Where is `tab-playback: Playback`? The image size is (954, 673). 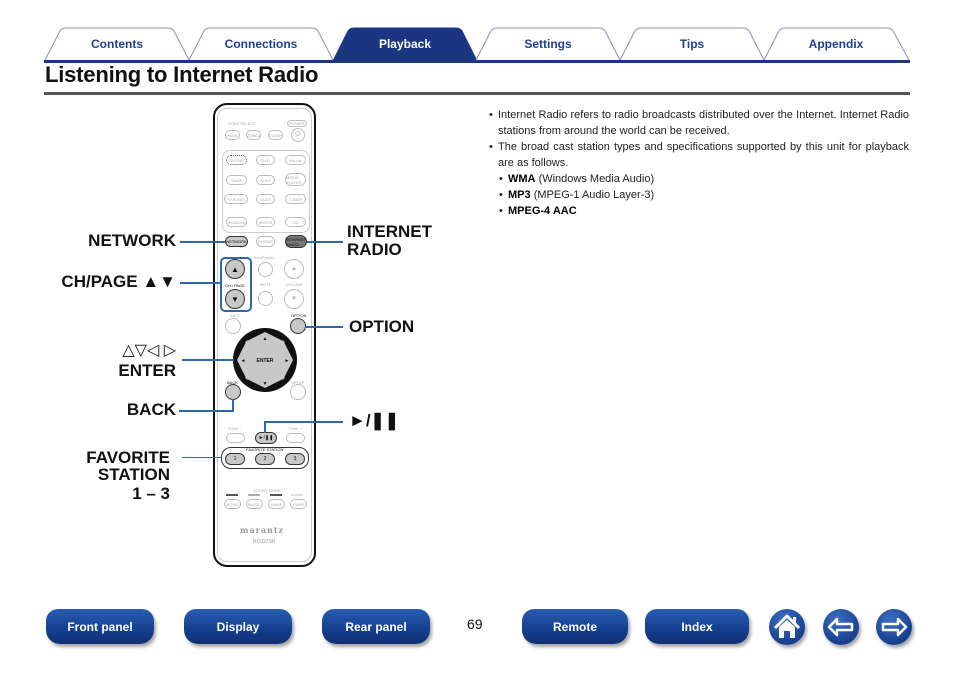 tab-playback: Playback is located at coordinates (405, 44).